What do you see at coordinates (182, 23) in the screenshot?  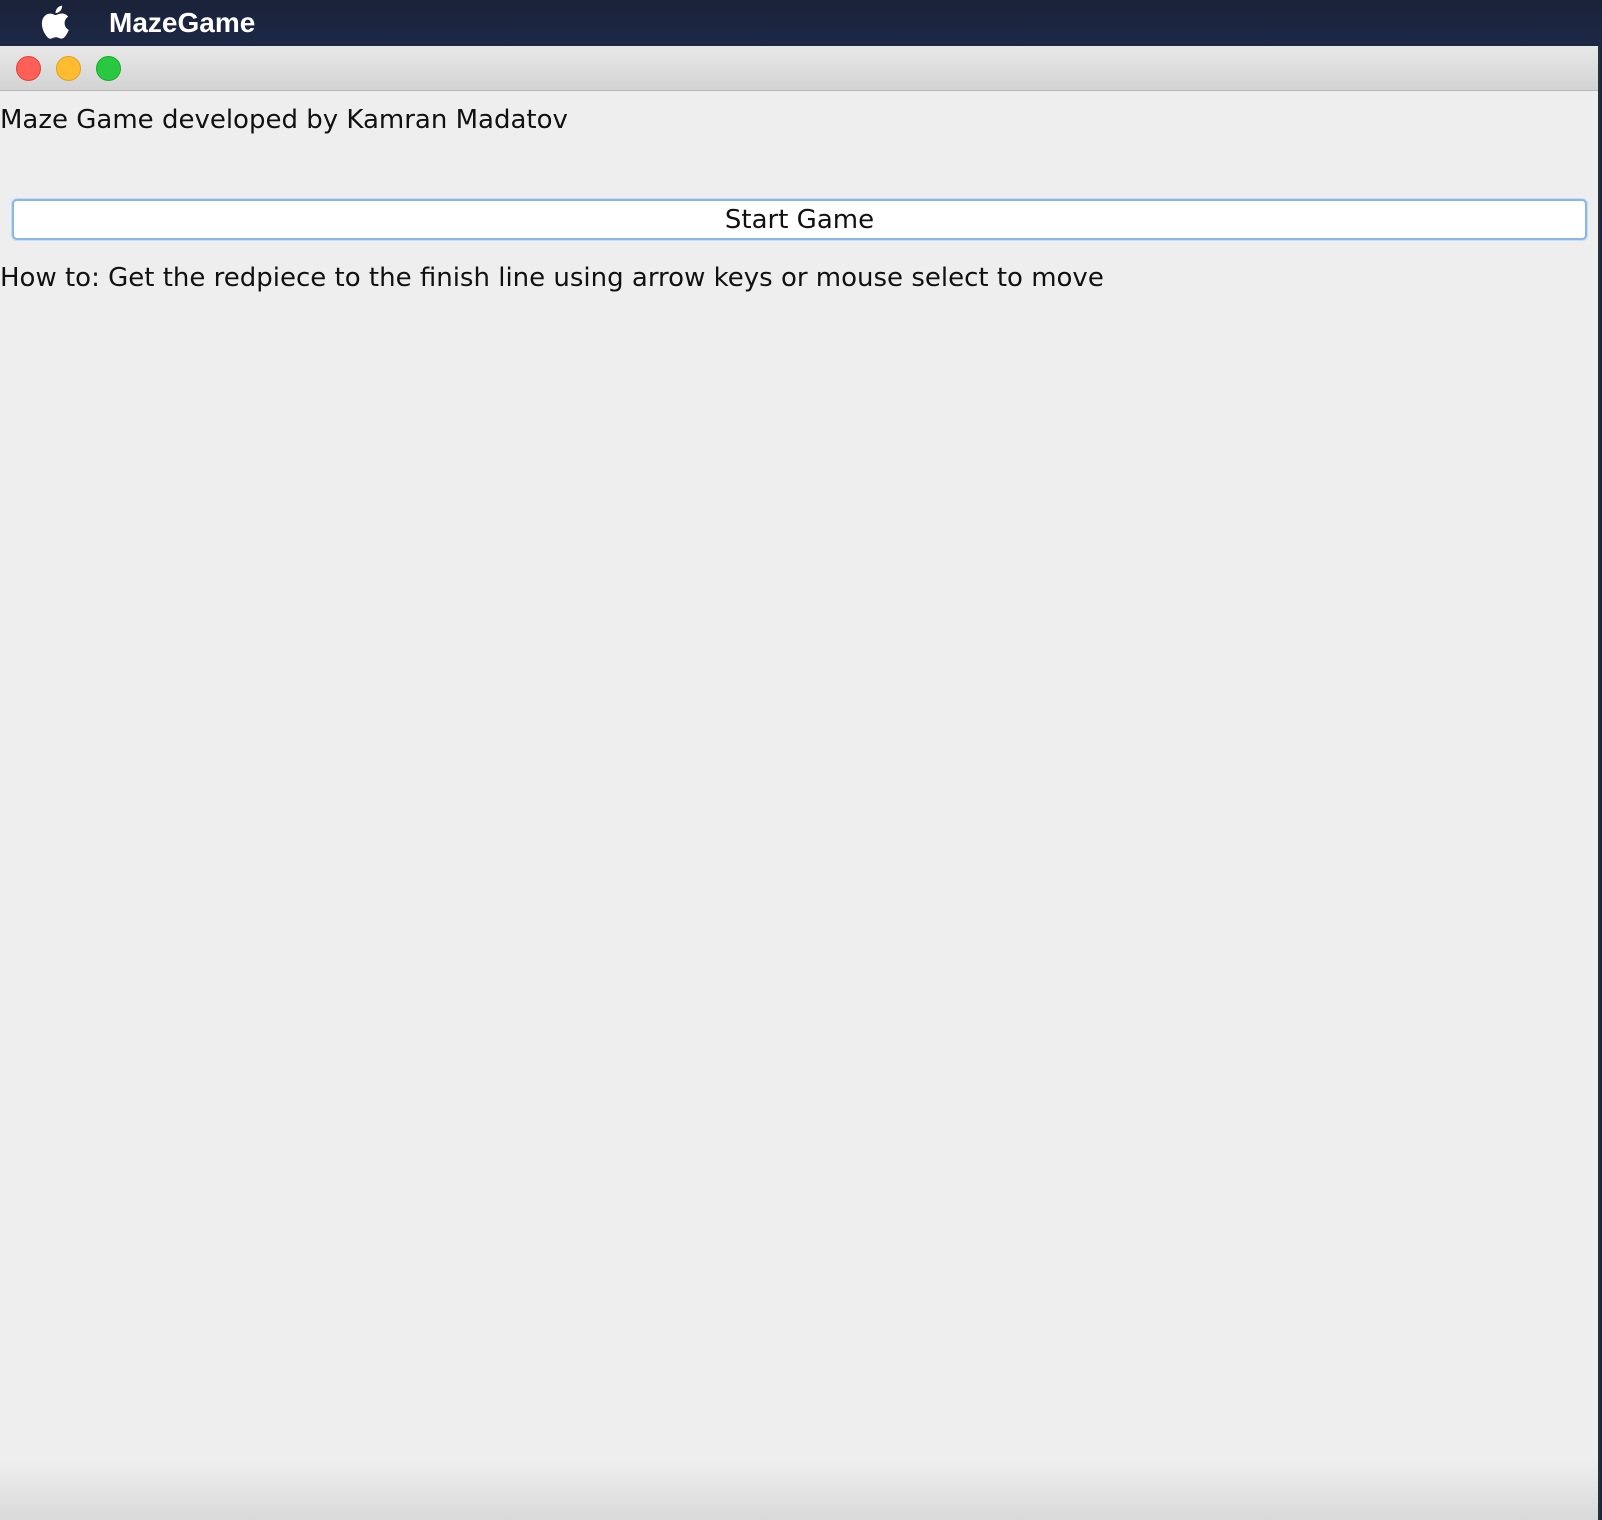 I see `app-name-menu: MazeGame` at bounding box center [182, 23].